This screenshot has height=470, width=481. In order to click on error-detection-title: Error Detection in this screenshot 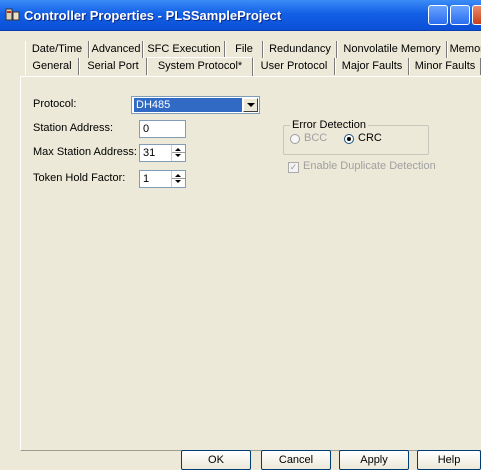, I will do `click(329, 125)`.